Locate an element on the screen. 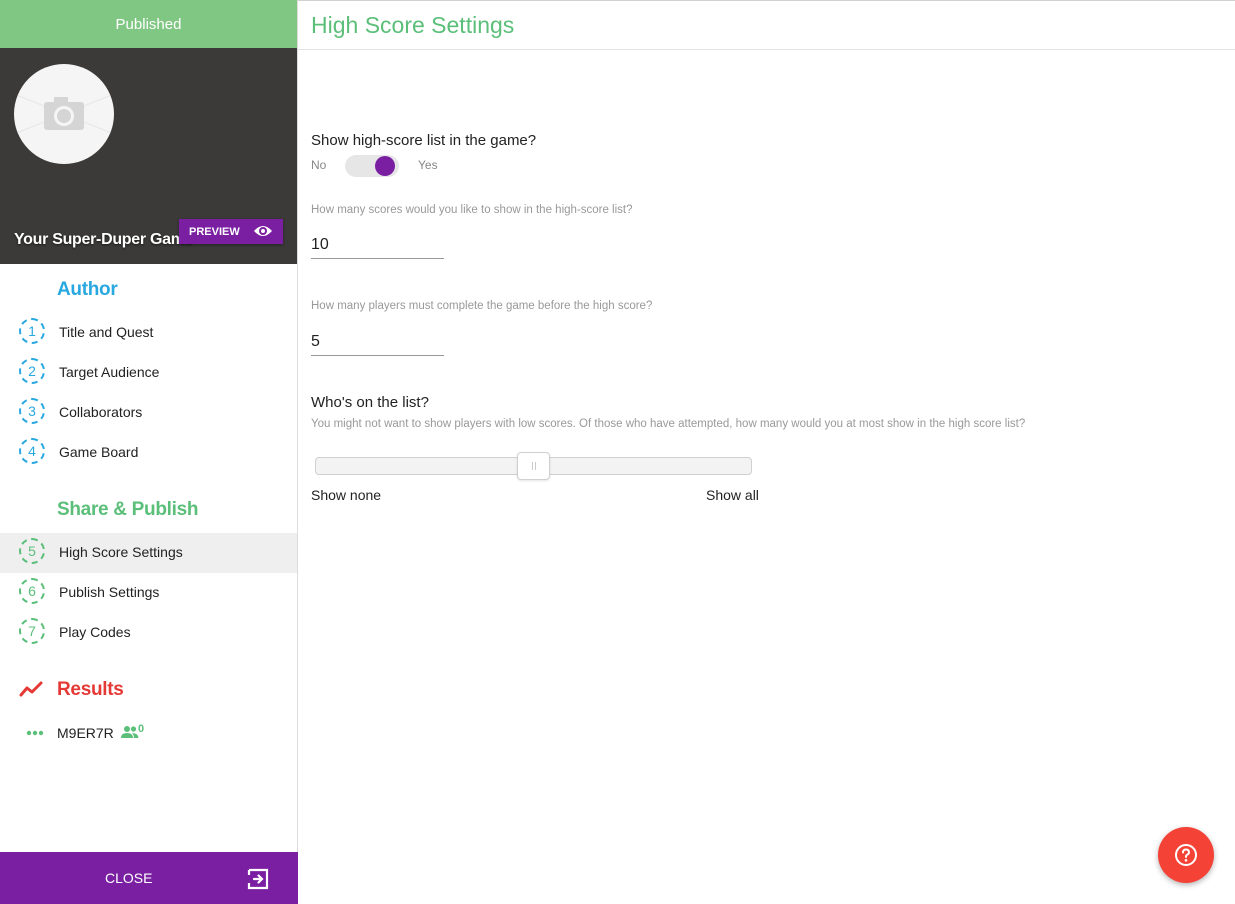  play-code-label: M9ER7R is located at coordinates (85, 733).